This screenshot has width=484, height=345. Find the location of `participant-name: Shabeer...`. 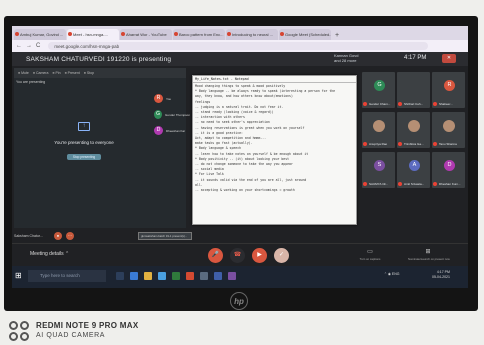

participant-name: Shabeer... is located at coordinates (446, 104).